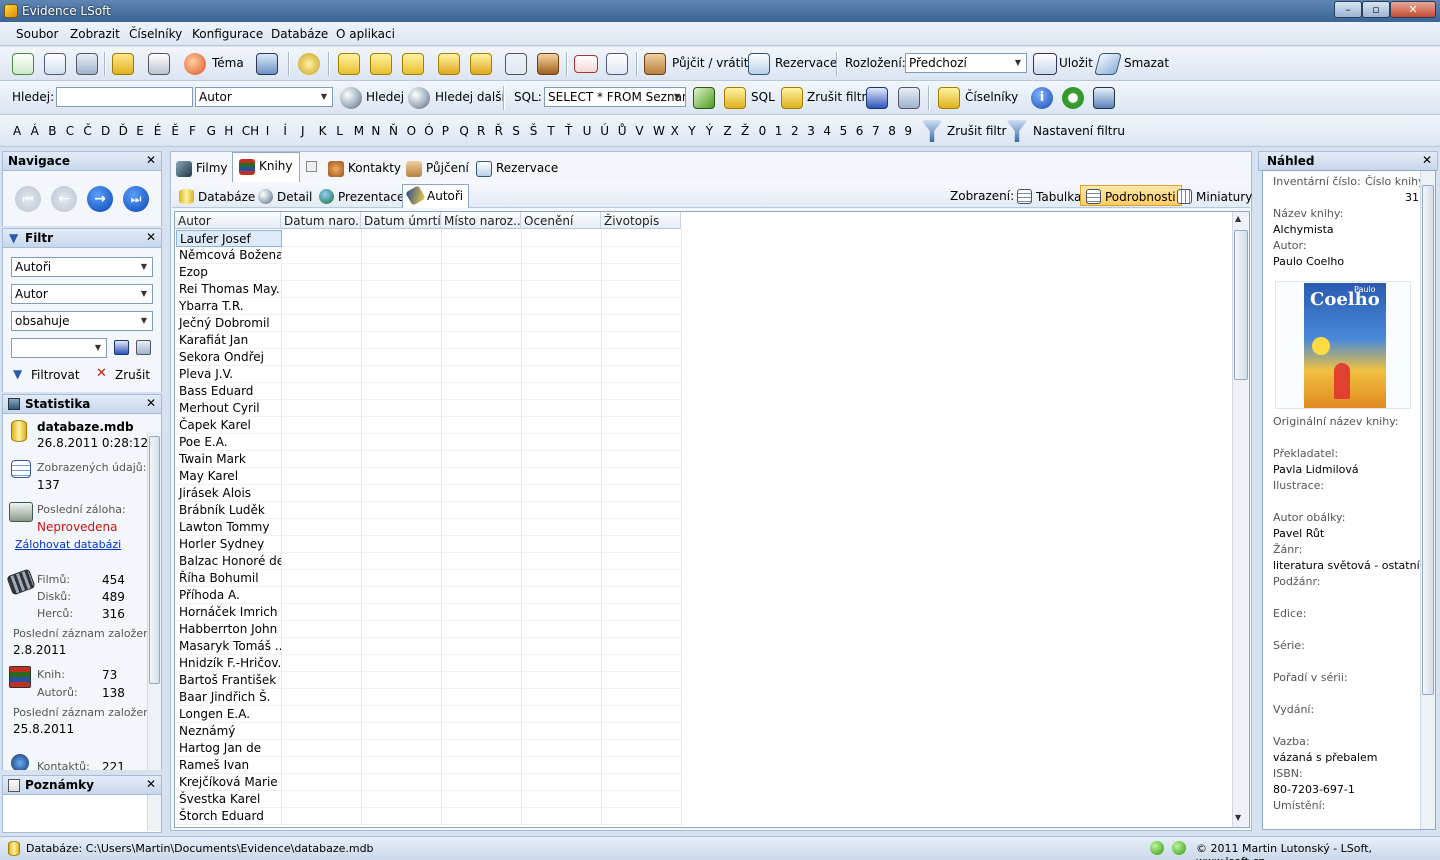 The height and width of the screenshot is (860, 1440). What do you see at coordinates (229, 442) in the screenshot?
I see `author-cell: Poe E.A.` at bounding box center [229, 442].